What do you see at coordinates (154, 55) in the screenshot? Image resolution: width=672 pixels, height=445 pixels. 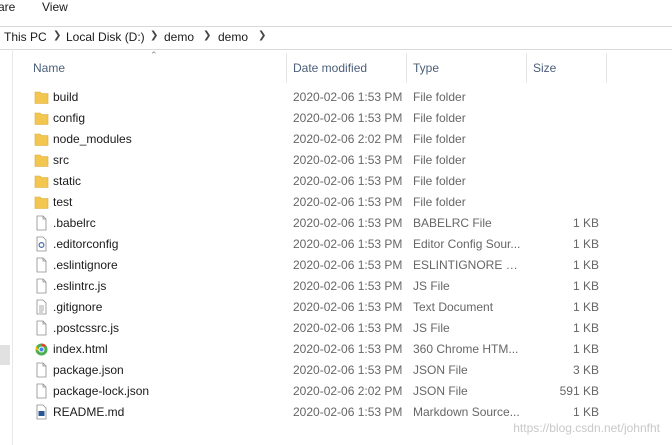 I see `sort-ascending-icon: ⌃` at bounding box center [154, 55].